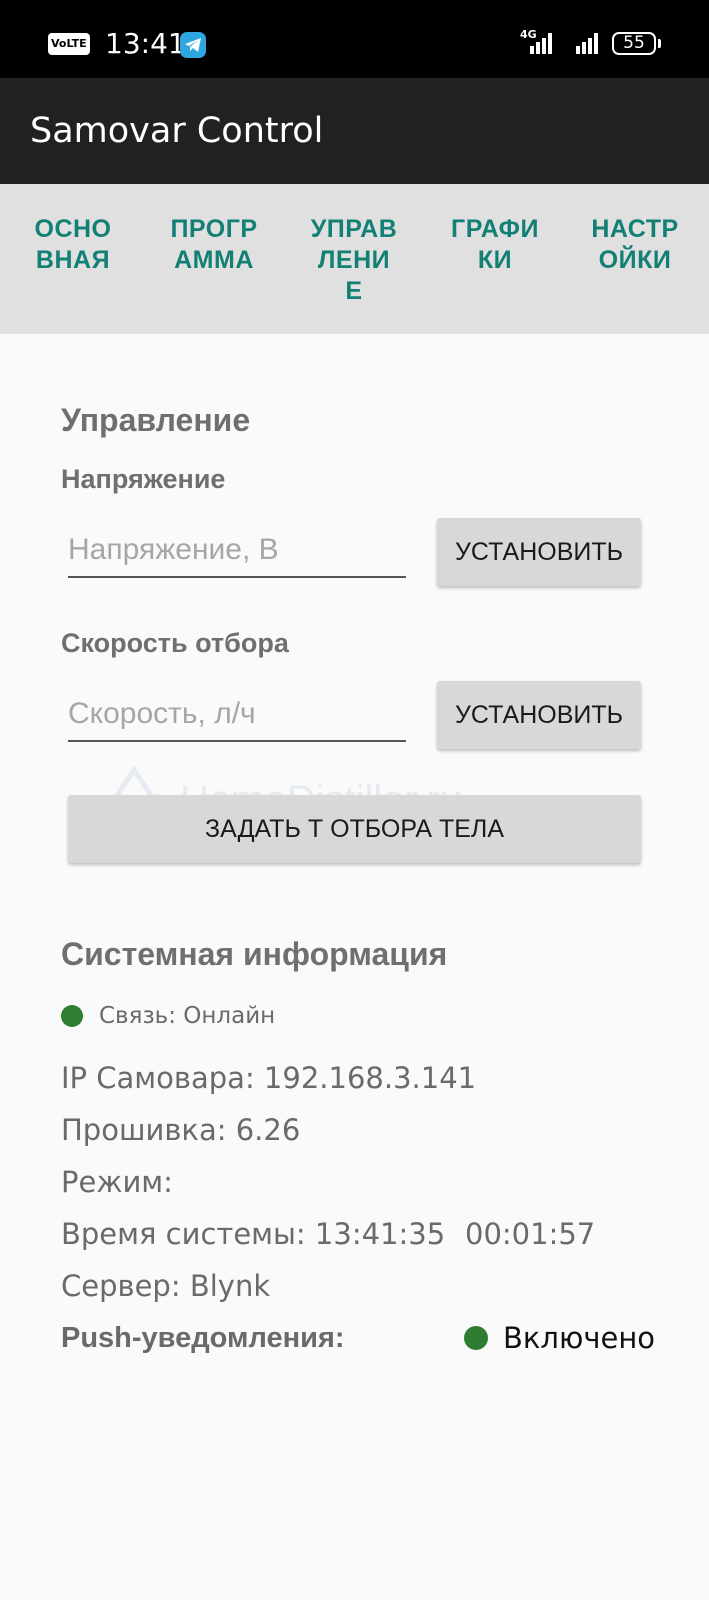 This screenshot has width=709, height=1600. I want to click on tab-control: УПРАВ ЛЕНИ Е, so click(354, 260).